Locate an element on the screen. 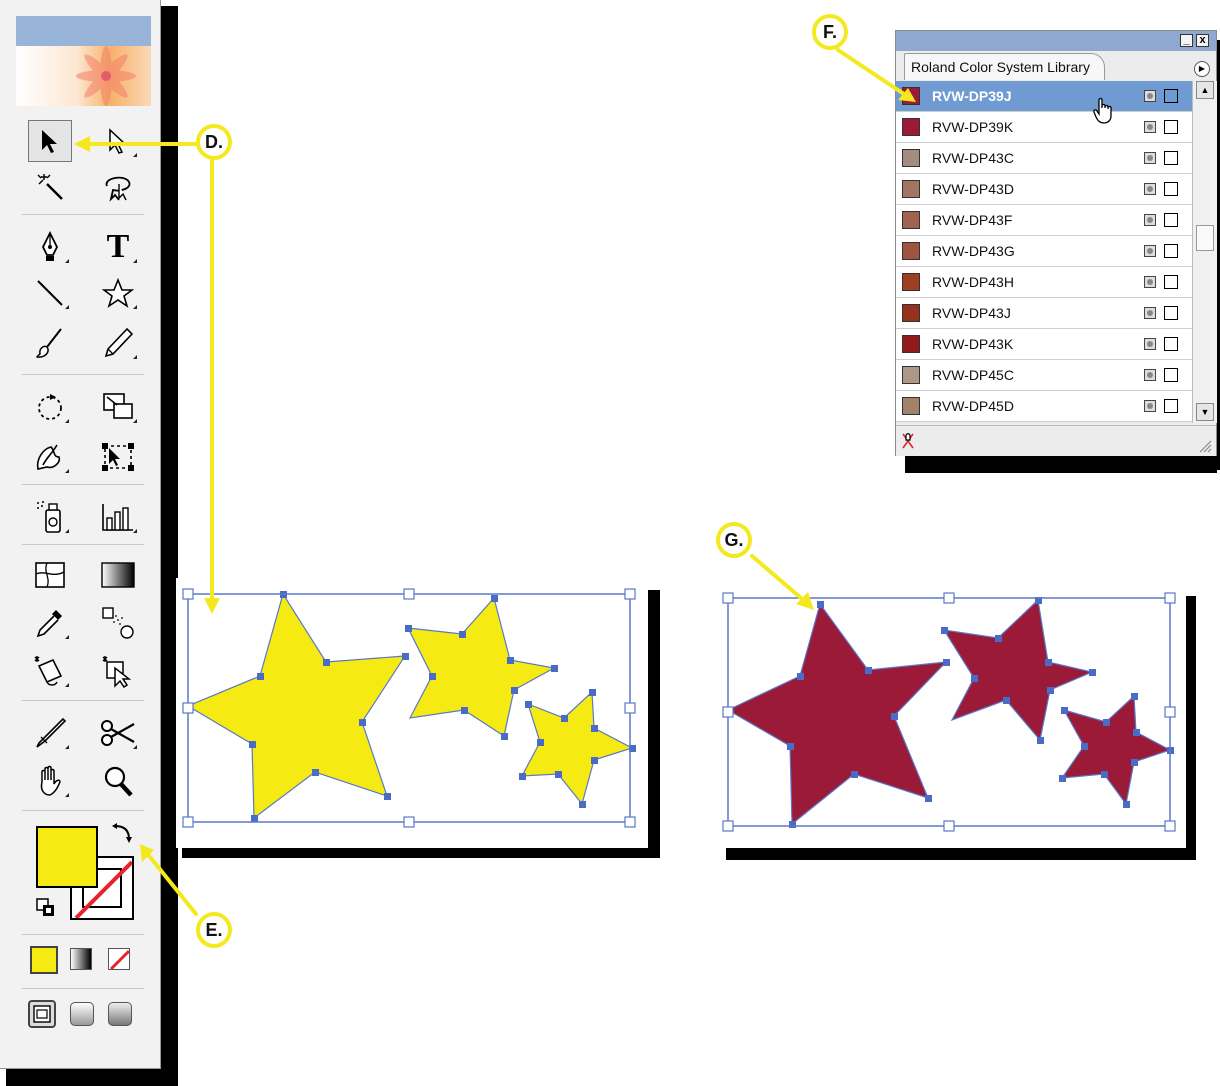 This screenshot has height=1086, width=1220. crimson-star-large is located at coordinates (837, 714).